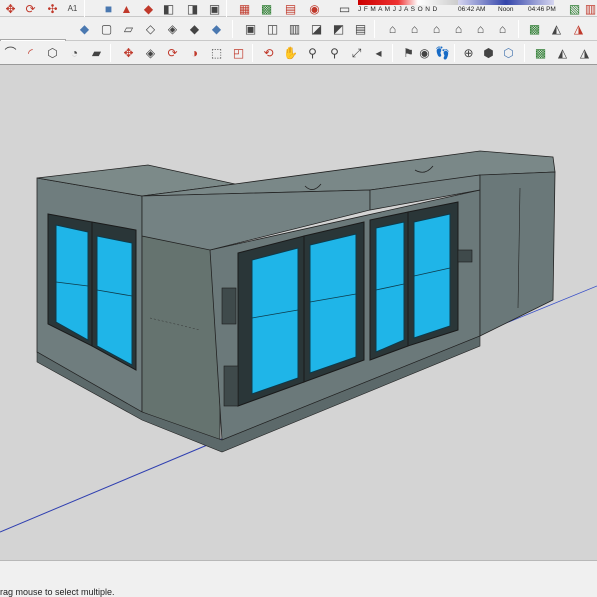 The image size is (597, 597). Describe the element at coordinates (298, 578) in the screenshot. I see `status-bar: rag mouse to select multiple.` at that location.